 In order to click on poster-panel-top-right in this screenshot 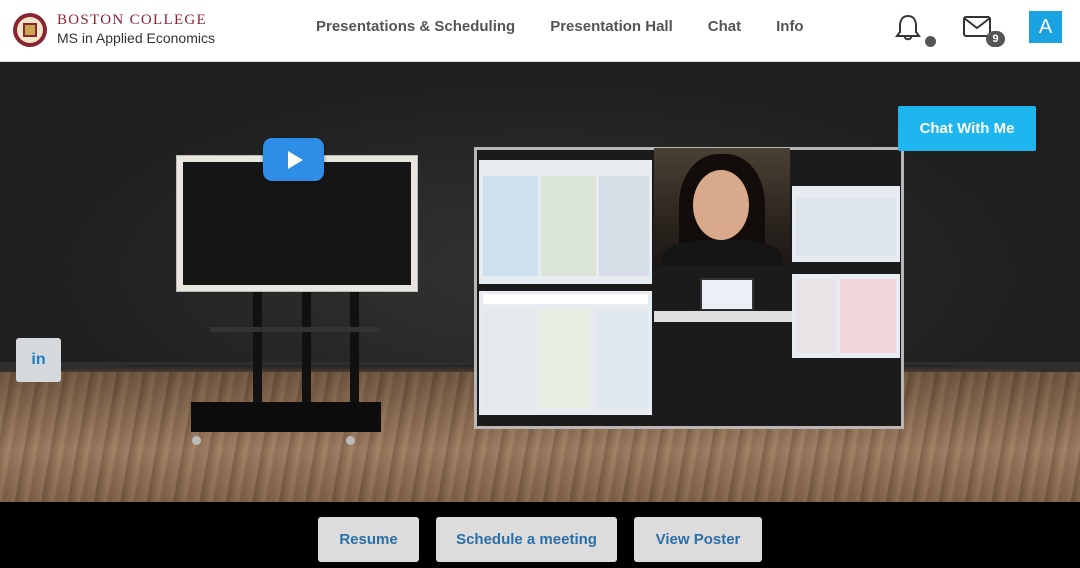, I will do `click(846, 224)`.